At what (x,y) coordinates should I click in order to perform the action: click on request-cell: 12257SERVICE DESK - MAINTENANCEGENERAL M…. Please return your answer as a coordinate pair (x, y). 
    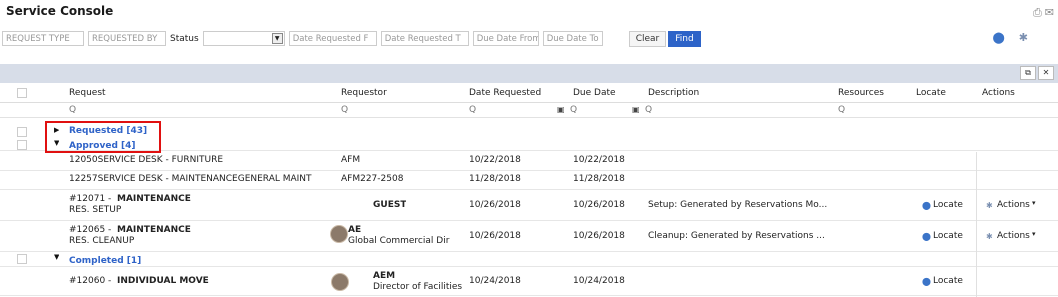
    Looking at the image, I should click on (190, 179).